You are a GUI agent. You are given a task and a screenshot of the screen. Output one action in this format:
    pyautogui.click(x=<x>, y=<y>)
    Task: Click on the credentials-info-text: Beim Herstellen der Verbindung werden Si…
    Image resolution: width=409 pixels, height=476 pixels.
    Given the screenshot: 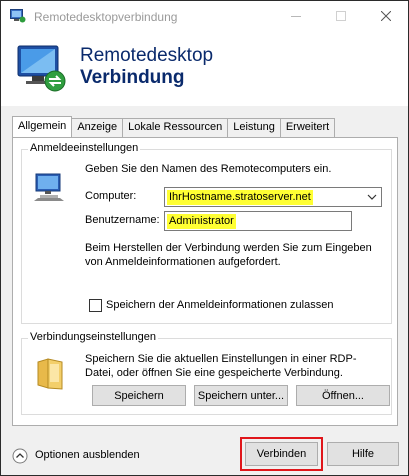 What is the action you would take?
    pyautogui.click(x=228, y=255)
    